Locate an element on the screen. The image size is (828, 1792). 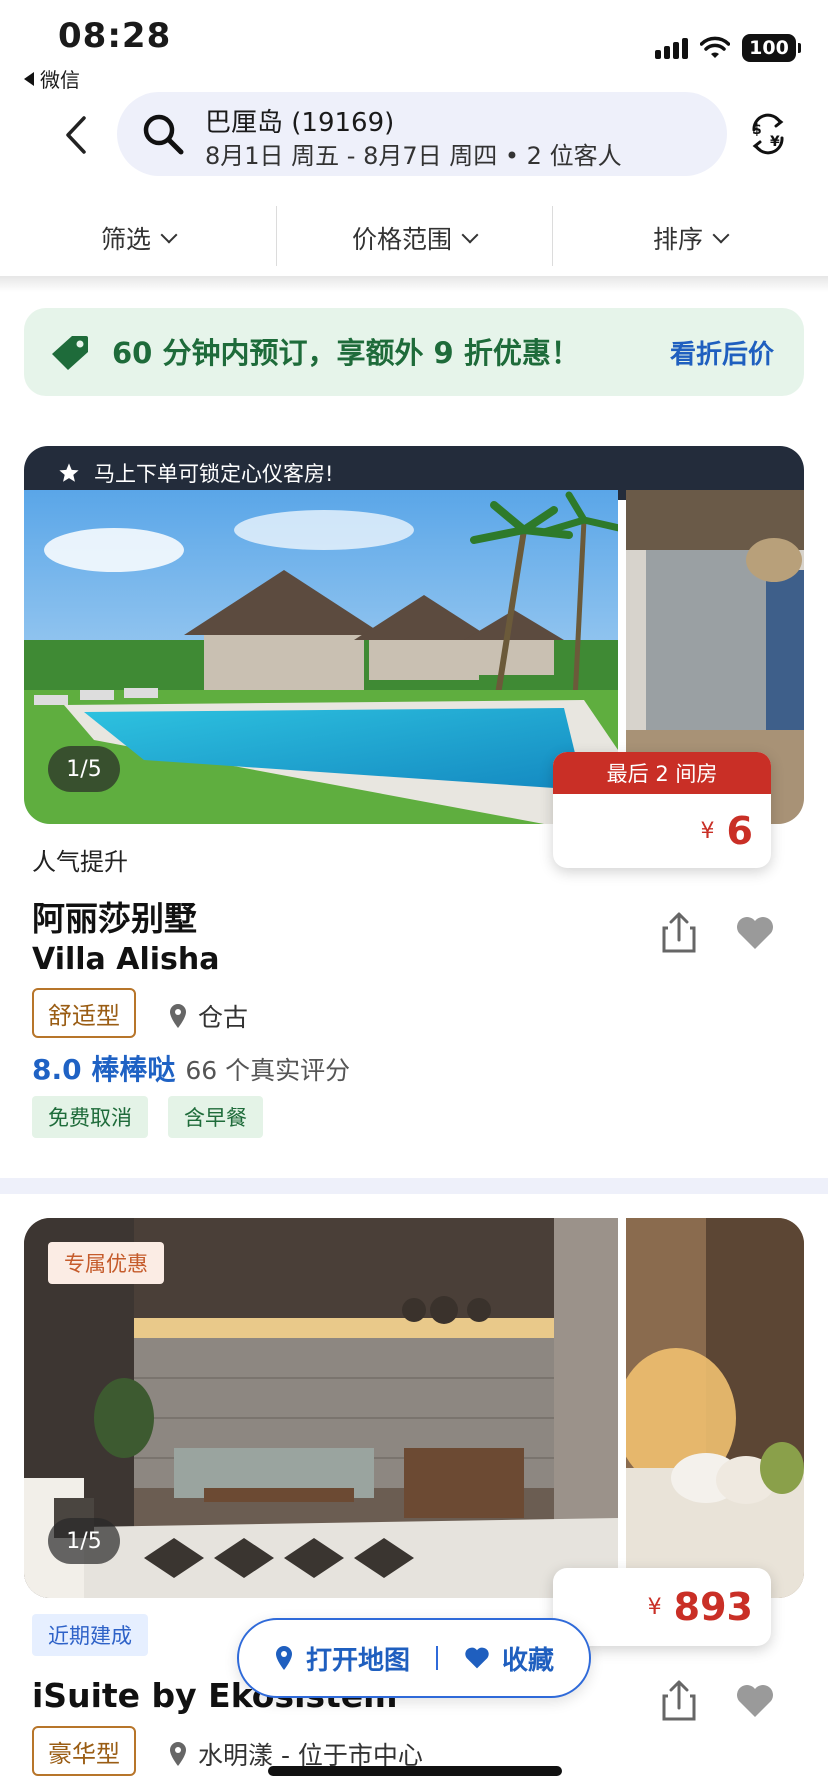
rating-score: 8.0 棒棒哒 is located at coordinates (104, 1069).